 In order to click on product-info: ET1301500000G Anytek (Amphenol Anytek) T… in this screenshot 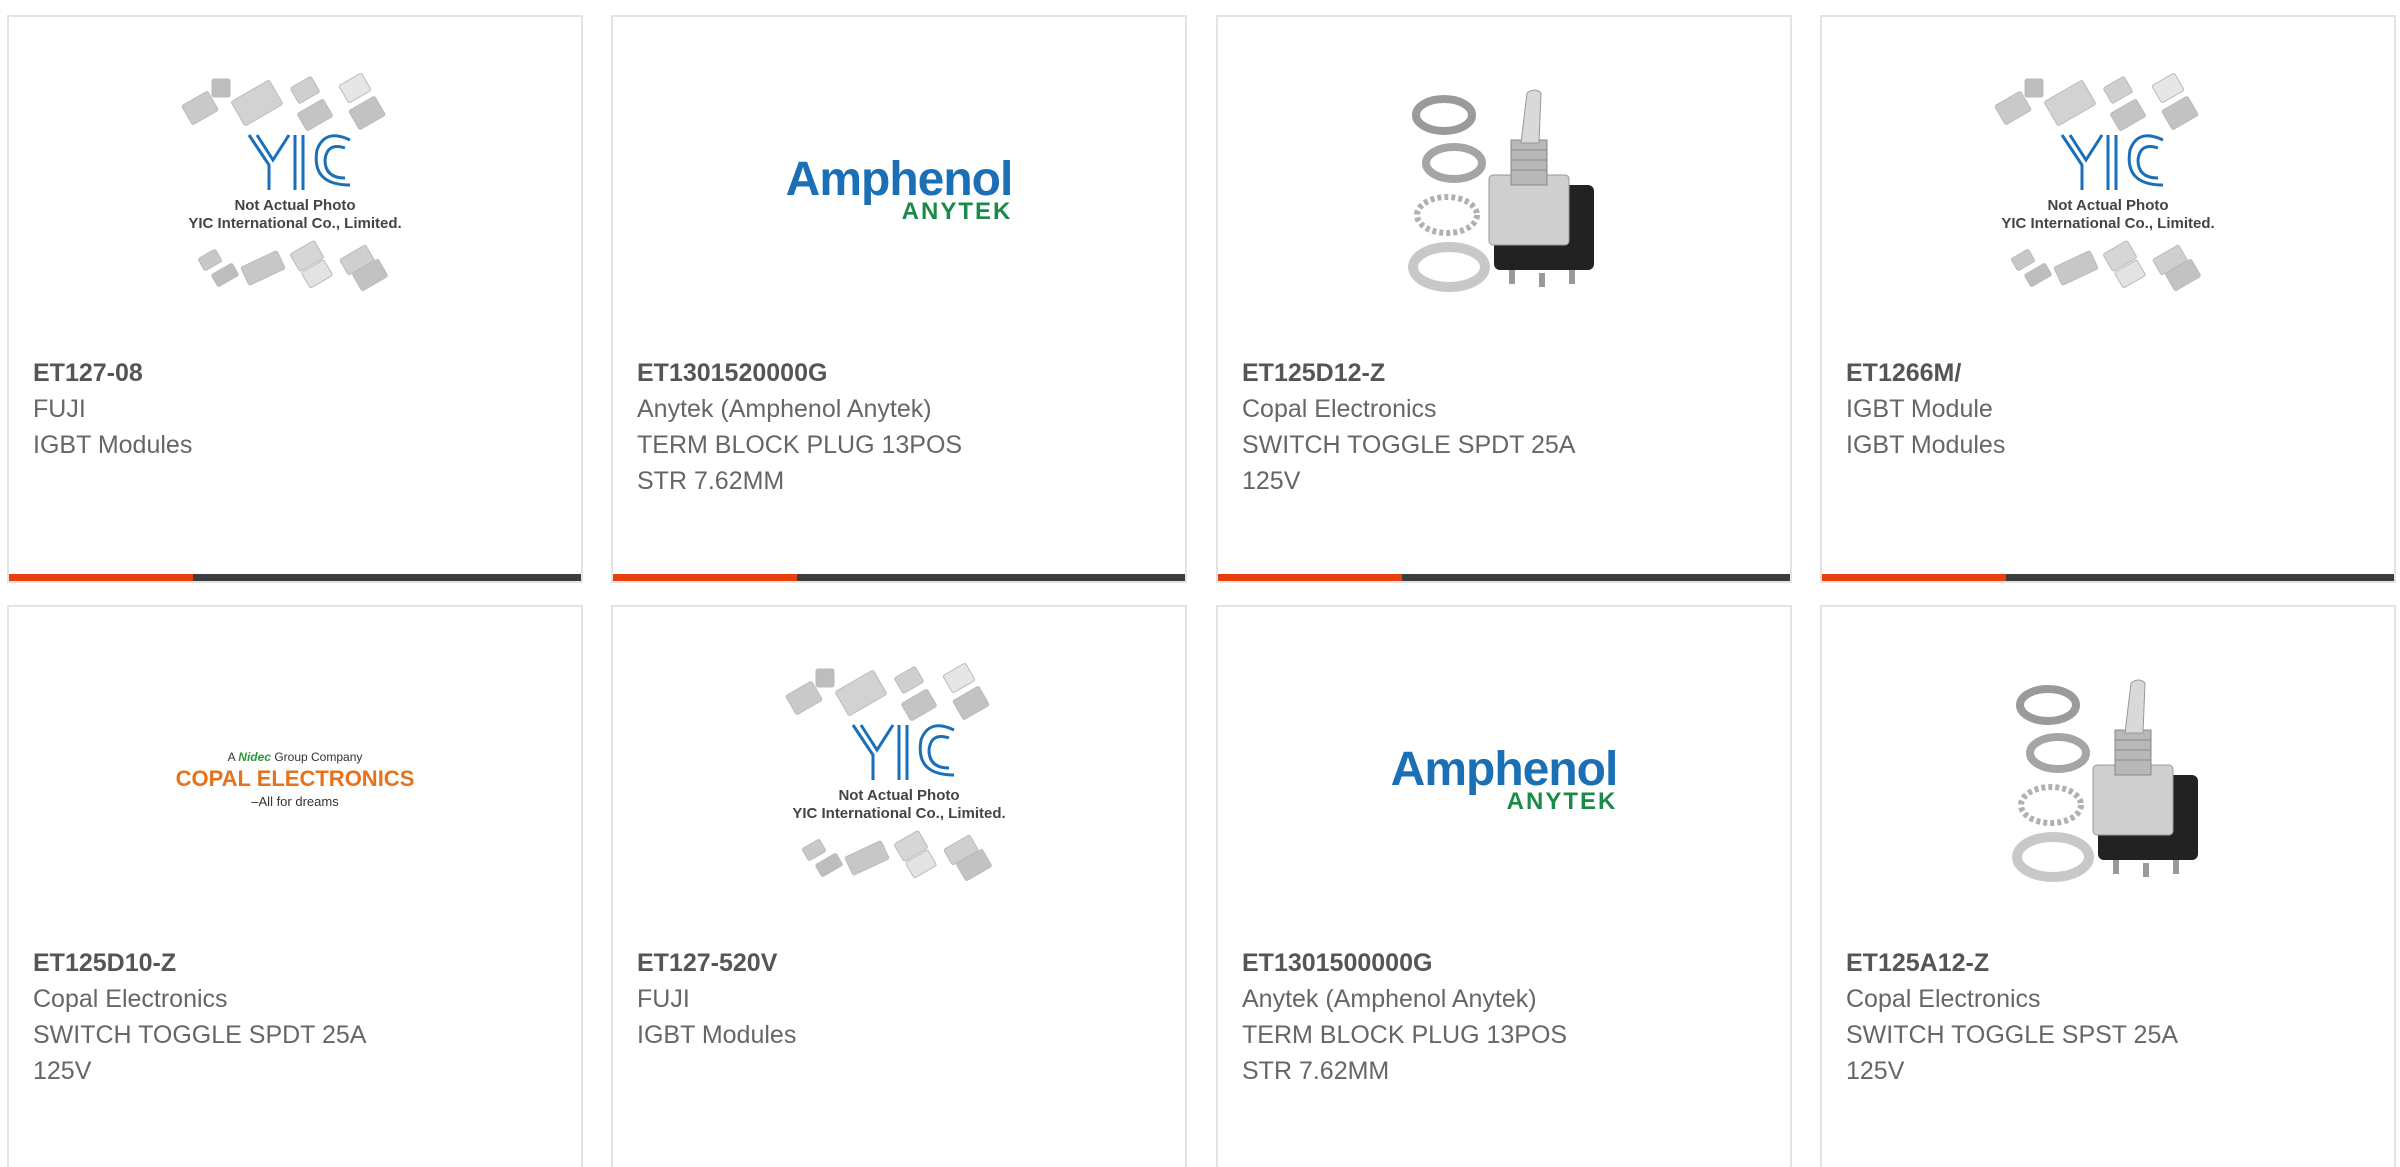, I will do `click(1502, 1017)`.